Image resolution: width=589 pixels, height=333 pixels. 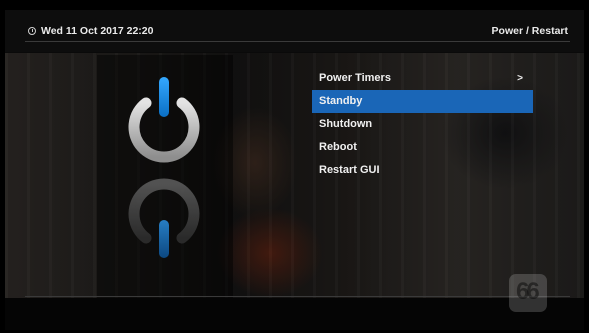 What do you see at coordinates (422, 170) in the screenshot?
I see `menu-item-restart-gui: Restart GUI` at bounding box center [422, 170].